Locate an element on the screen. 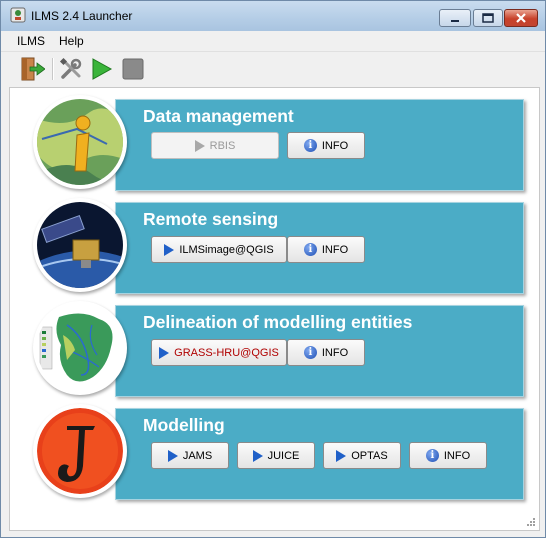 Image resolution: width=546 pixels, height=538 pixels. delineation-logo is located at coordinates (80, 348).